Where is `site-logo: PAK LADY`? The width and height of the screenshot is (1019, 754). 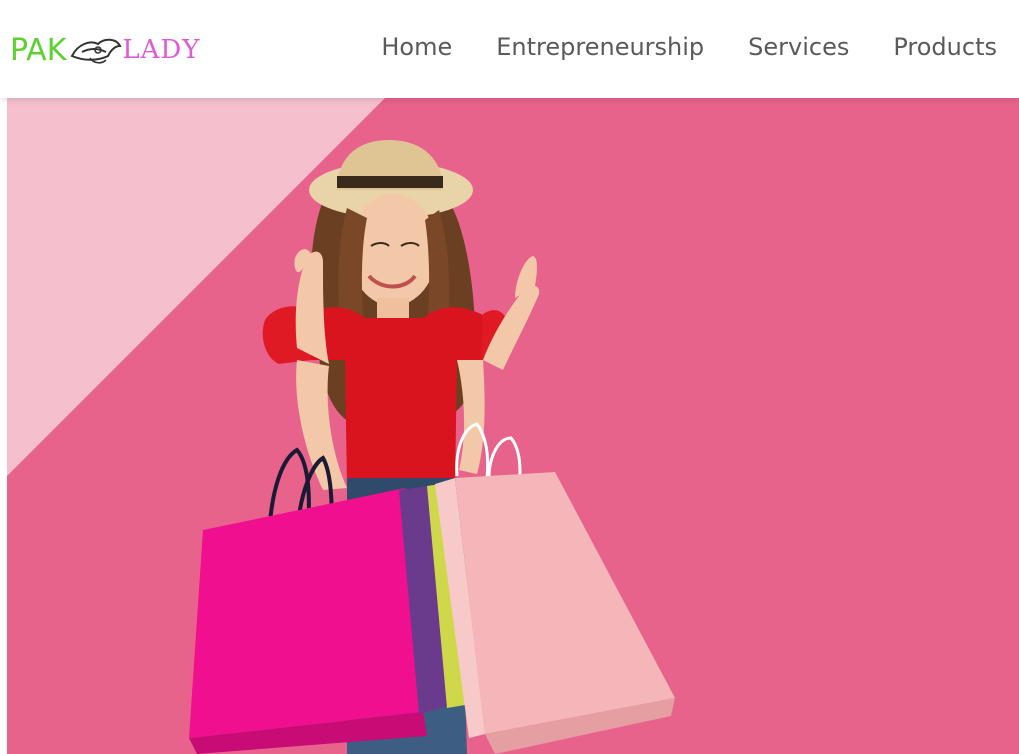
site-logo: PAK LADY is located at coordinates (105, 50).